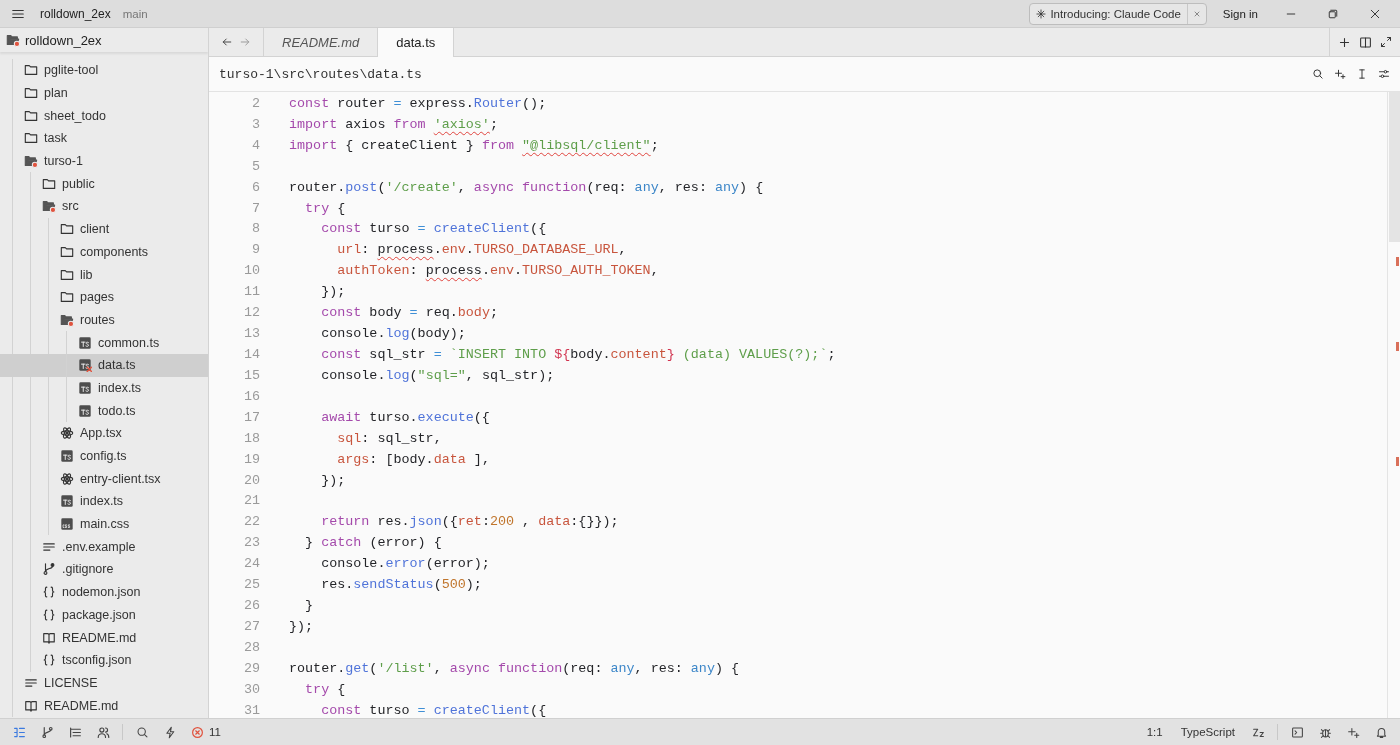 This screenshot has height=745, width=1400. Describe the element at coordinates (1154, 732) in the screenshot. I see `cursor-position: 1:1` at that location.